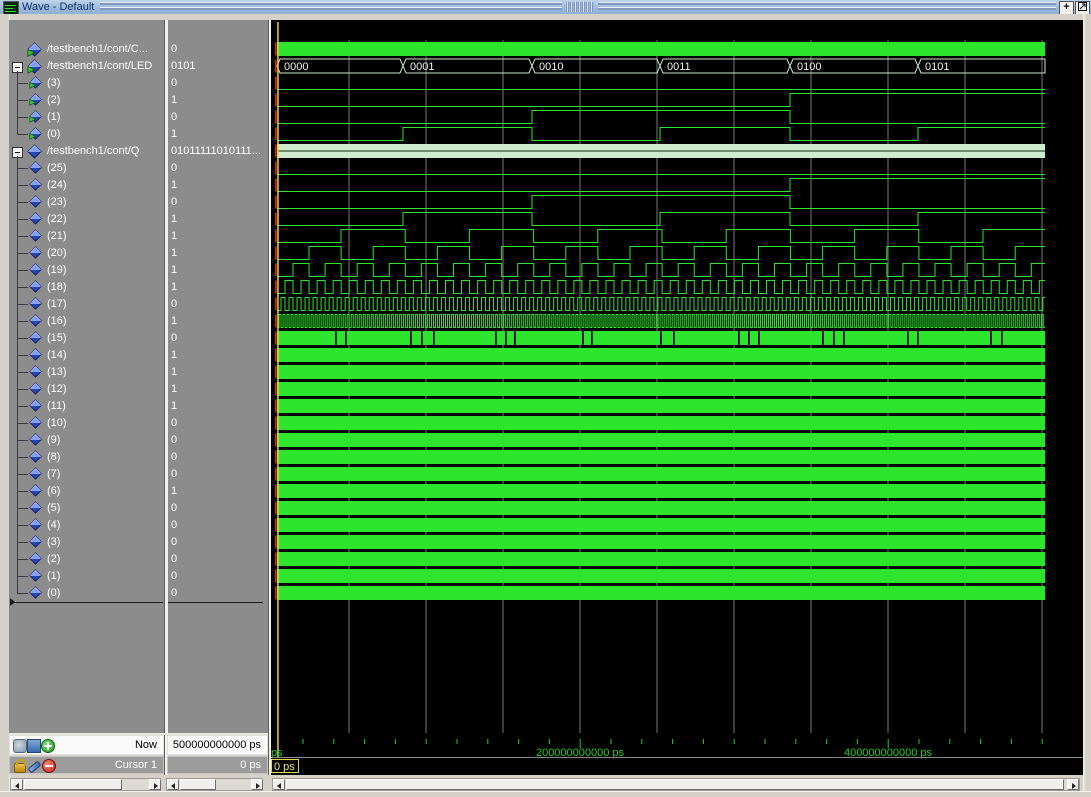 Image resolution: width=1091 pixels, height=797 pixels. What do you see at coordinates (545, 7) in the screenshot?
I see `titlebar: Wave - Default +` at bounding box center [545, 7].